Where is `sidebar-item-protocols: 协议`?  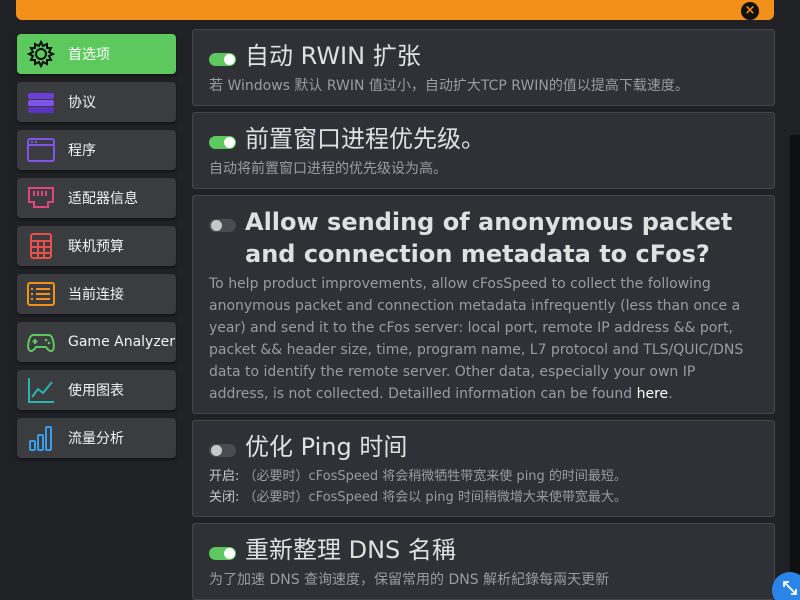 sidebar-item-protocols: 协议 is located at coordinates (96, 102).